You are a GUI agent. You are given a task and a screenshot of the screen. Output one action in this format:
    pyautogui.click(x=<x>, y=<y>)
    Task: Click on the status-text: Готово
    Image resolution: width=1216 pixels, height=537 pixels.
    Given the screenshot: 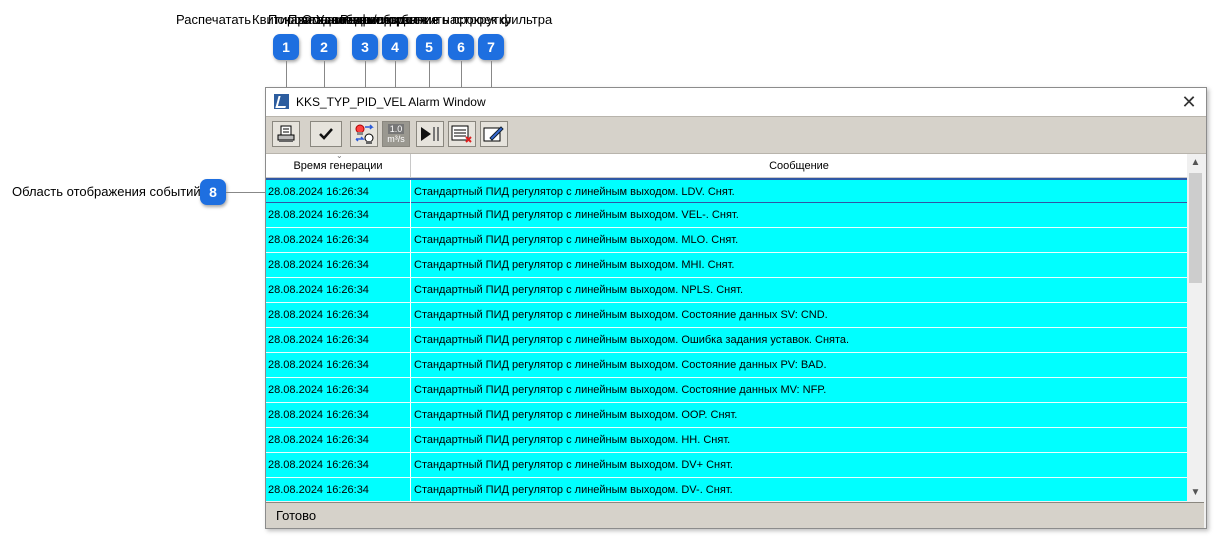 What is the action you would take?
    pyautogui.click(x=296, y=515)
    